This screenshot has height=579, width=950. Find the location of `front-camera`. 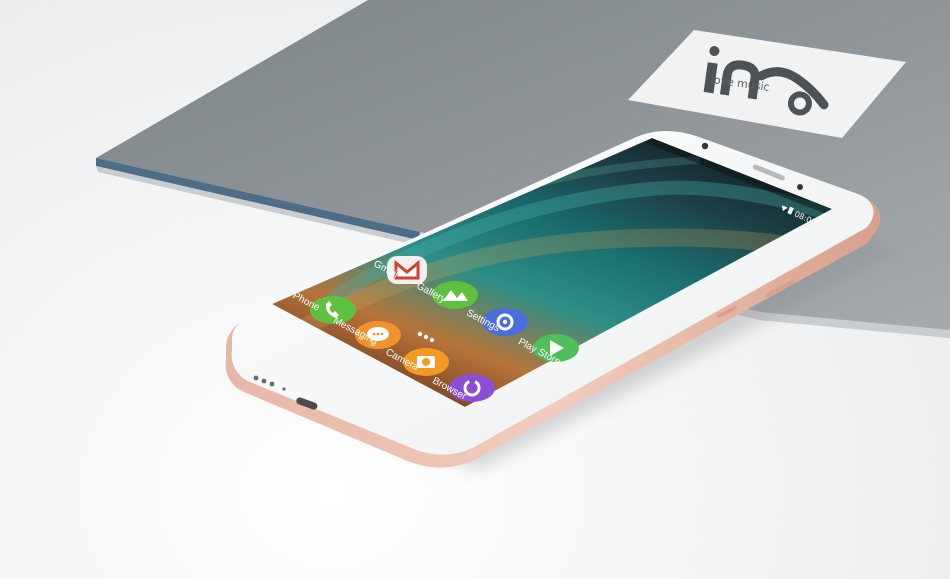

front-camera is located at coordinates (705, 146).